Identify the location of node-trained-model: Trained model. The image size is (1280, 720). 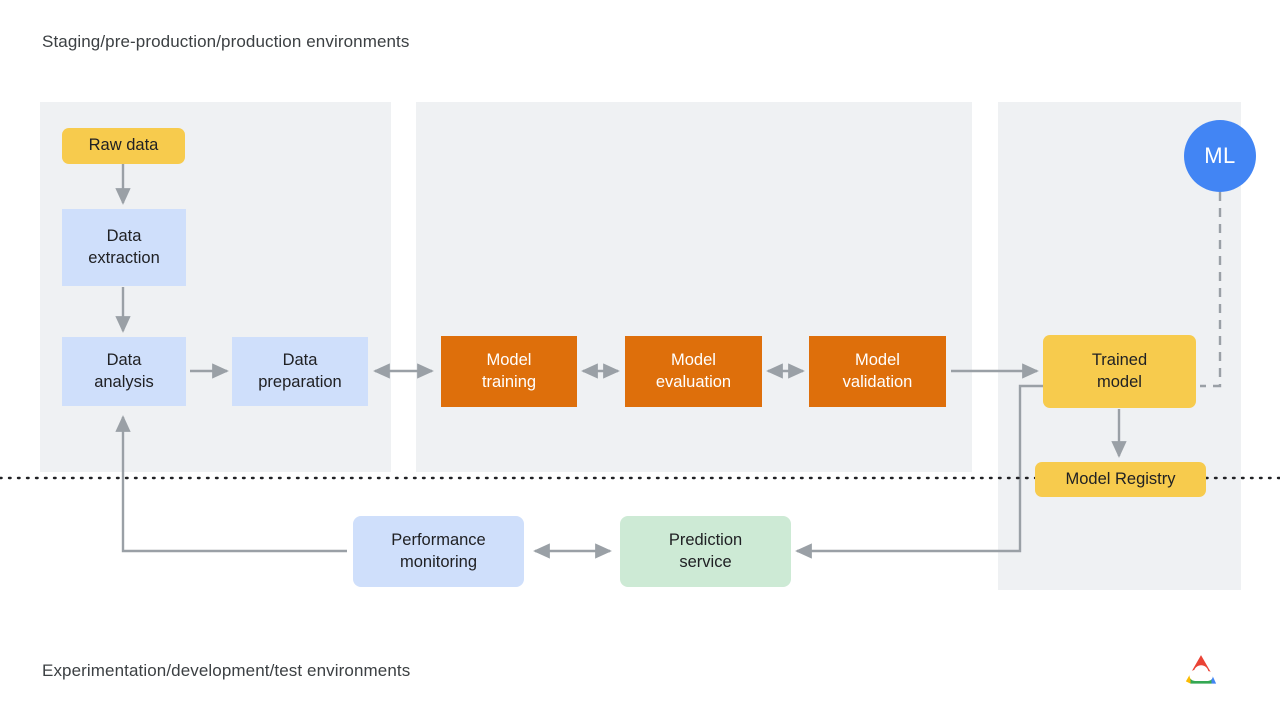
(1119, 371).